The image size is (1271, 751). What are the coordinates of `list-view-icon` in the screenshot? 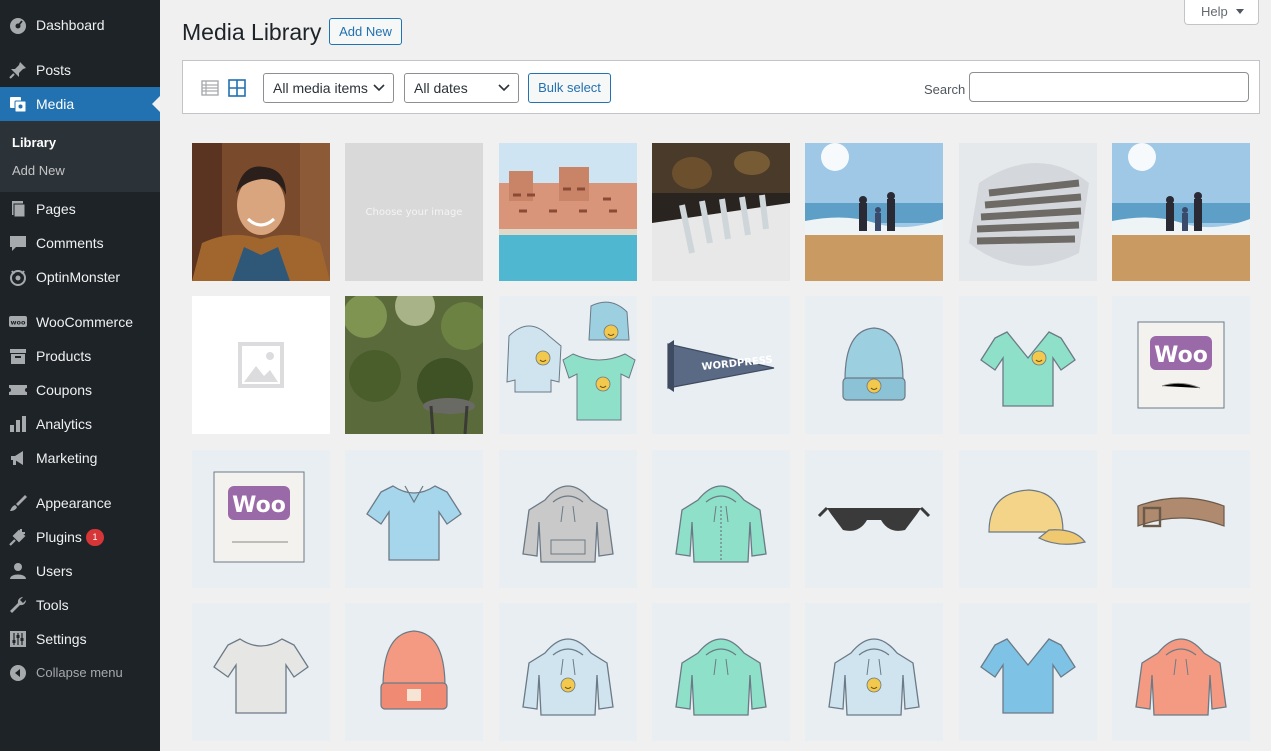 It's located at (210, 88).